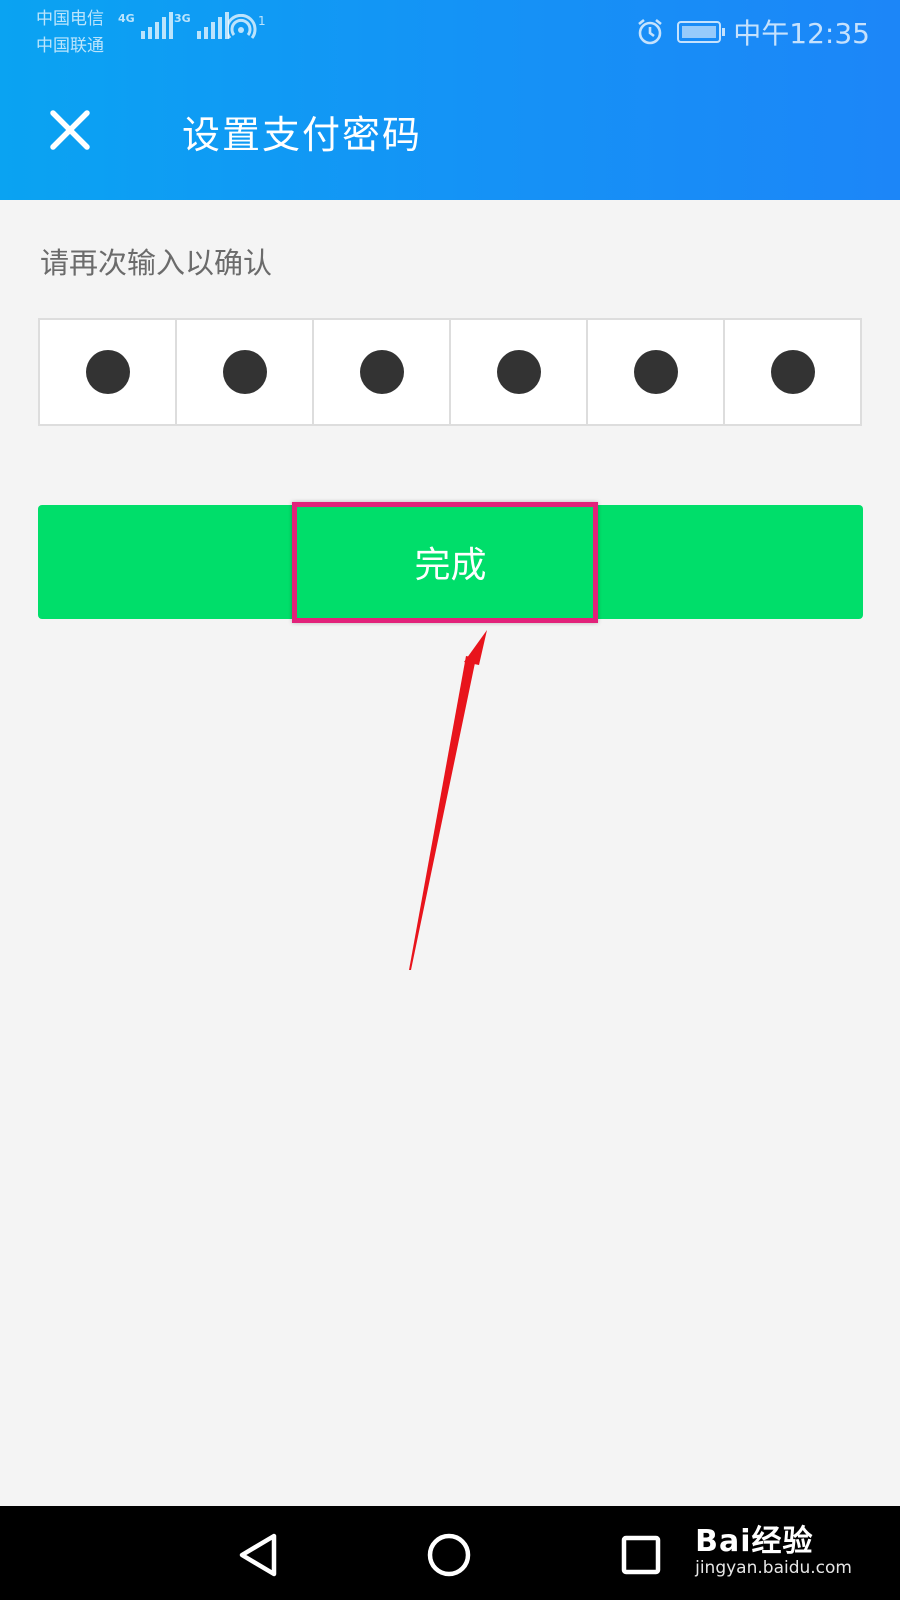 The height and width of the screenshot is (1600, 900). What do you see at coordinates (754, 1541) in the screenshot?
I see `watermark-brand: Bai经验` at bounding box center [754, 1541].